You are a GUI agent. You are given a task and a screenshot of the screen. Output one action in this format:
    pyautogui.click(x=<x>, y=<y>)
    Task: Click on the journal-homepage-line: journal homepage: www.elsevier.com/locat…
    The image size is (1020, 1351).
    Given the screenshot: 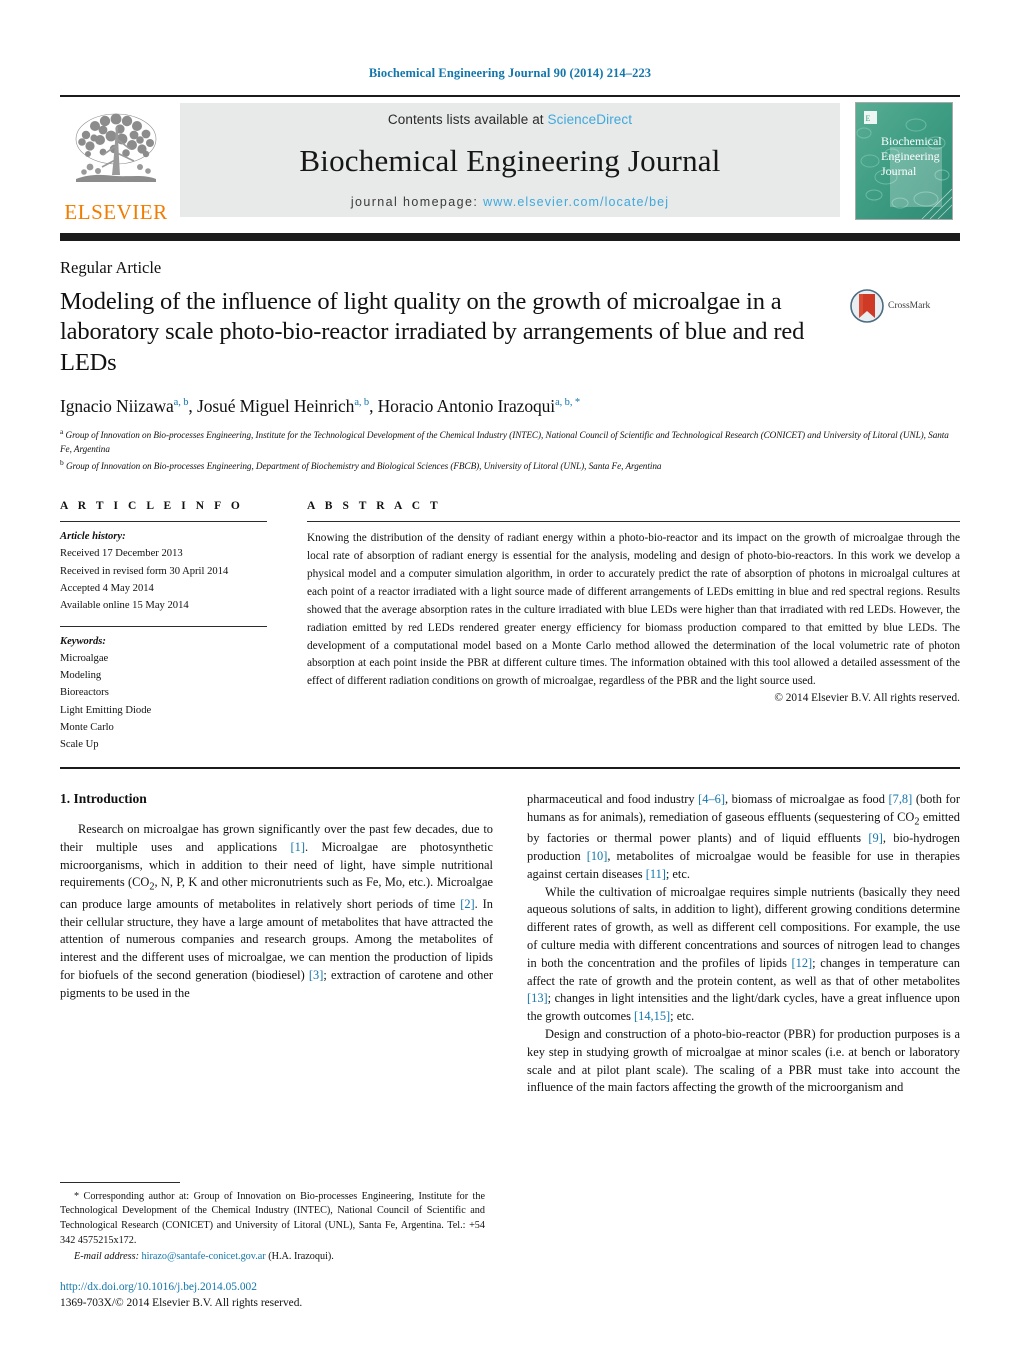 What is the action you would take?
    pyautogui.click(x=510, y=202)
    